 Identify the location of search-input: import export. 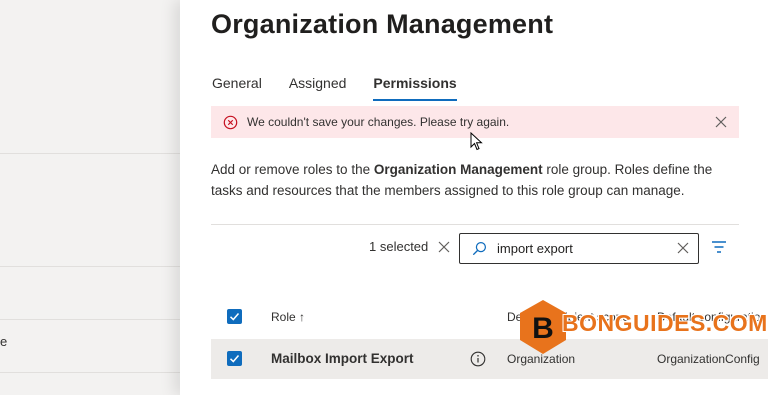
(579, 248).